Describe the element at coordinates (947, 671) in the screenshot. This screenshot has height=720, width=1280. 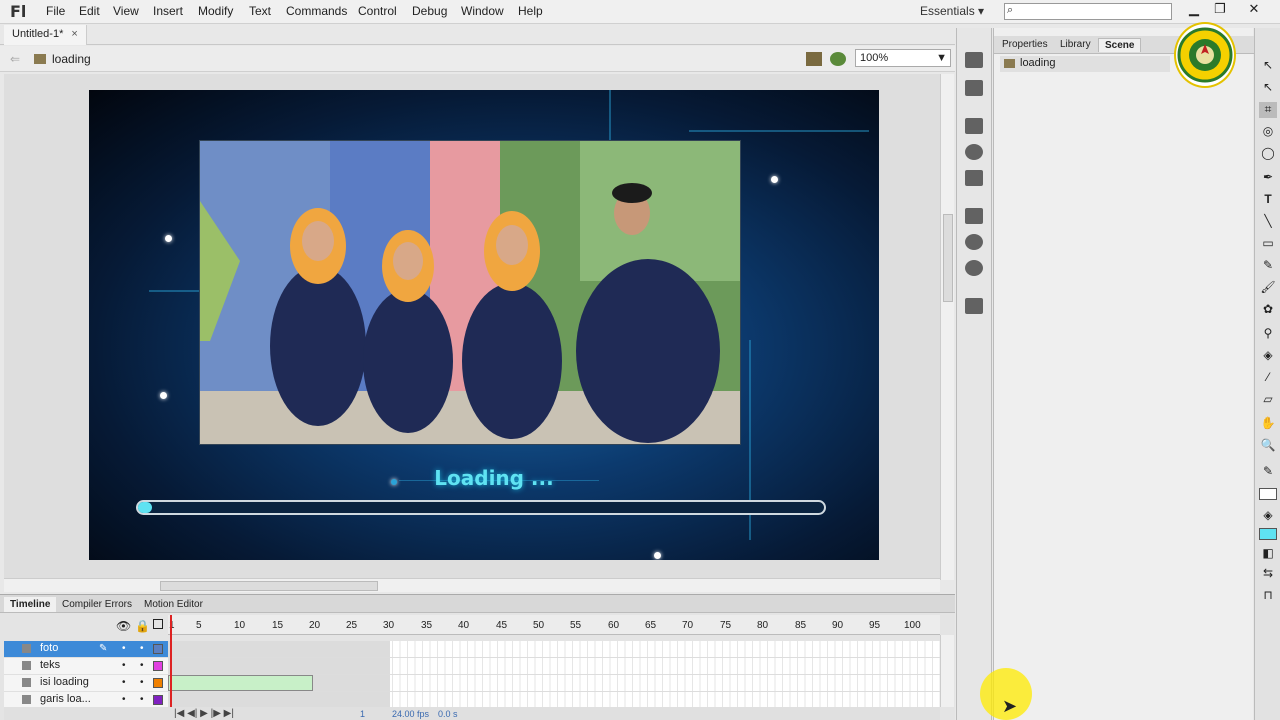
I see `timeline-scrollbar` at that location.